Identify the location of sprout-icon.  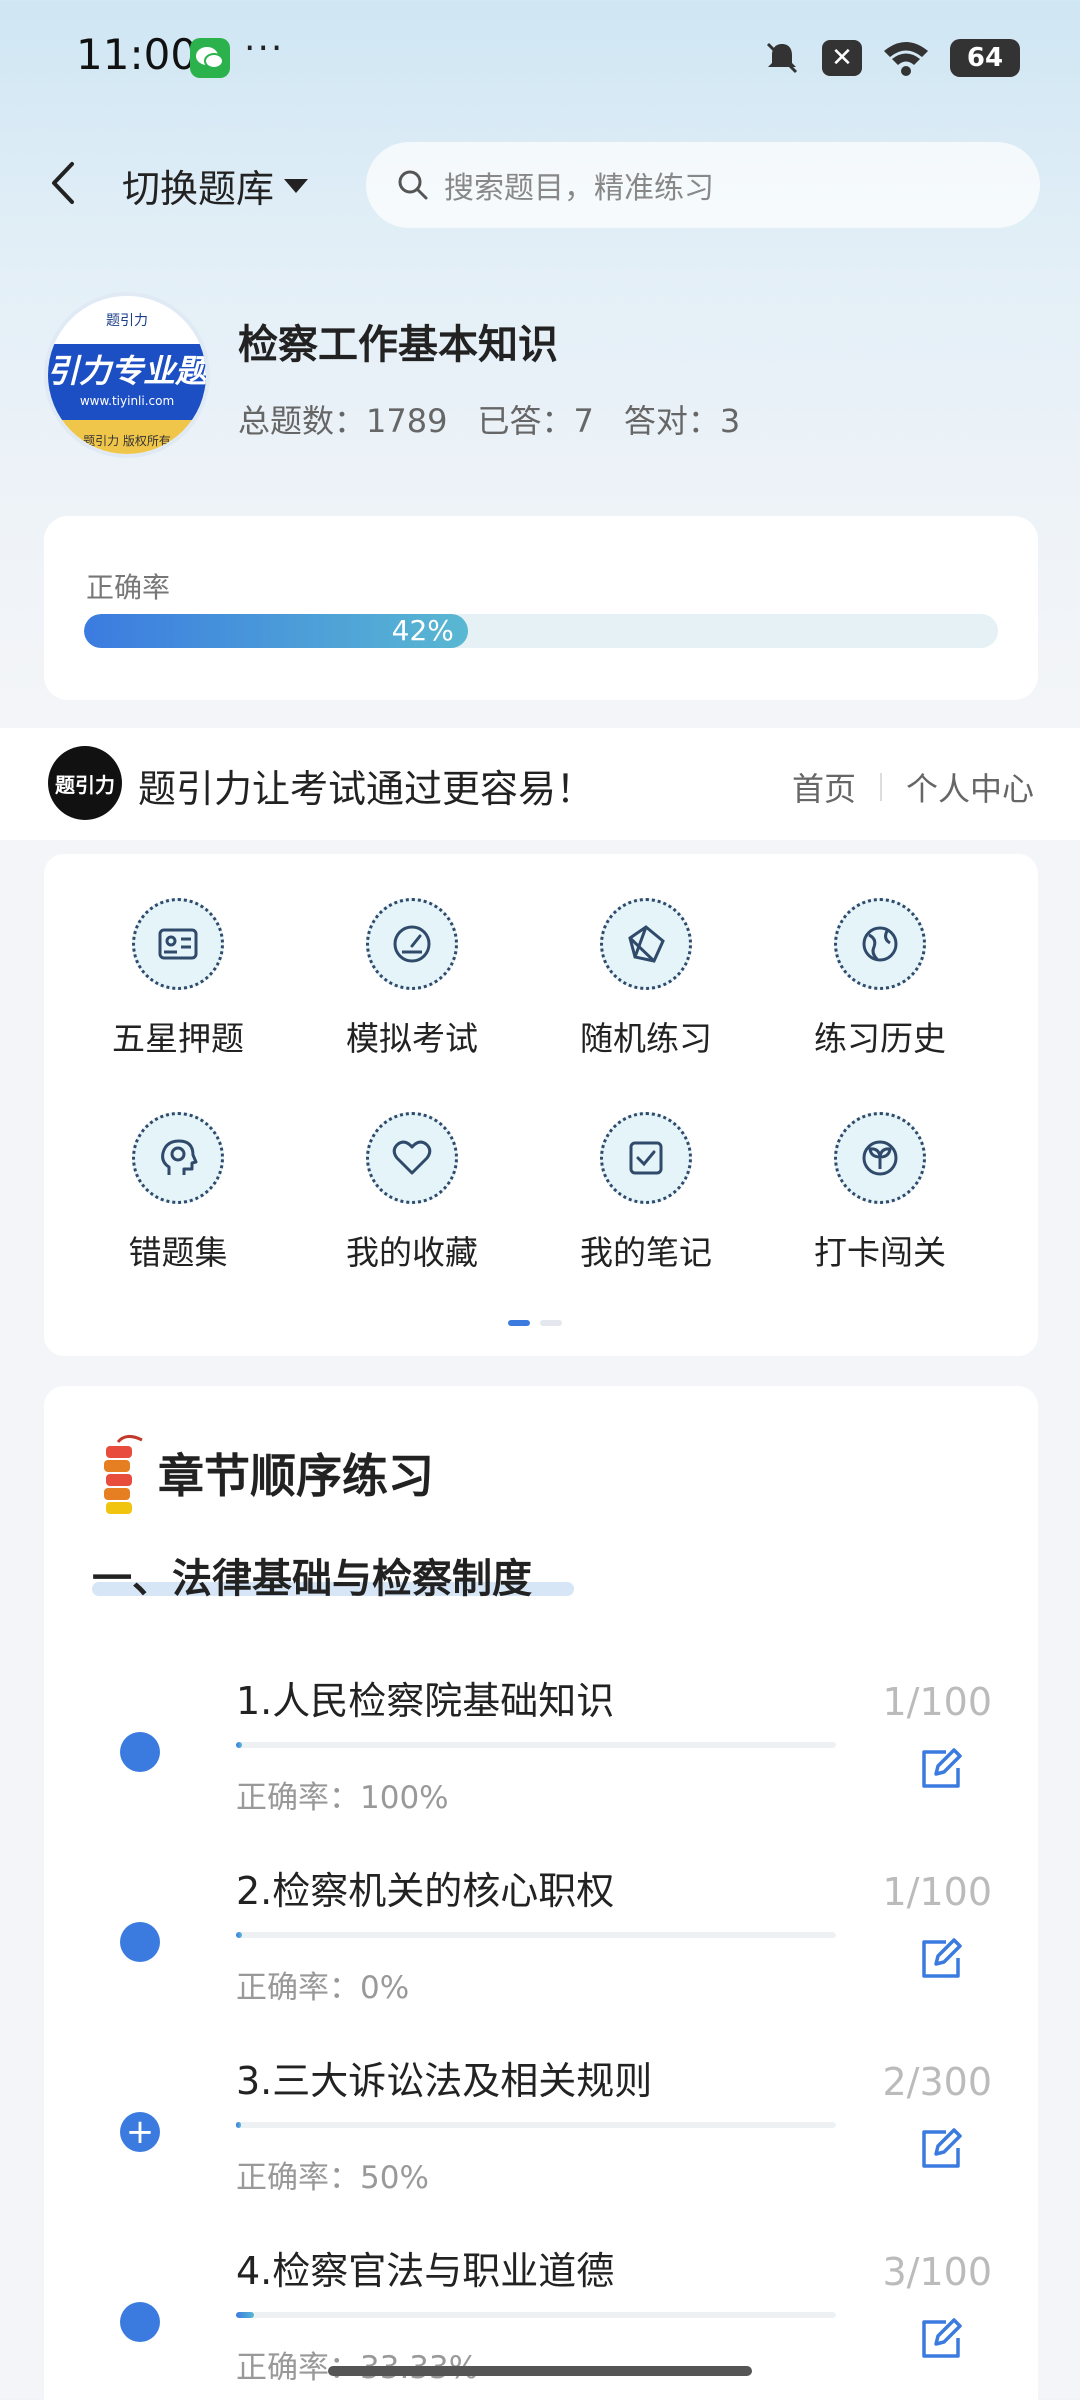
(880, 1158).